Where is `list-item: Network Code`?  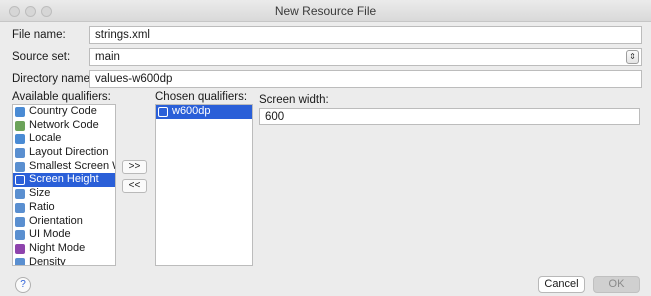 list-item: Network Code is located at coordinates (64, 126).